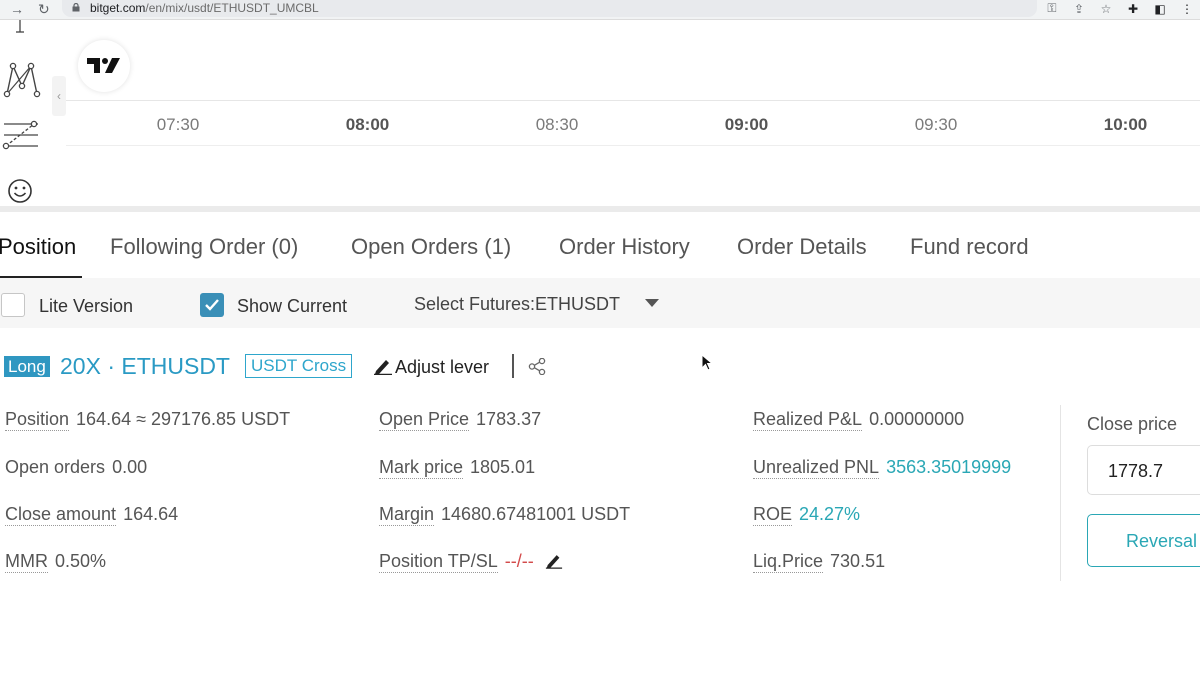 The width and height of the screenshot is (1200, 679). What do you see at coordinates (1060, 493) in the screenshot?
I see `column-divider` at bounding box center [1060, 493].